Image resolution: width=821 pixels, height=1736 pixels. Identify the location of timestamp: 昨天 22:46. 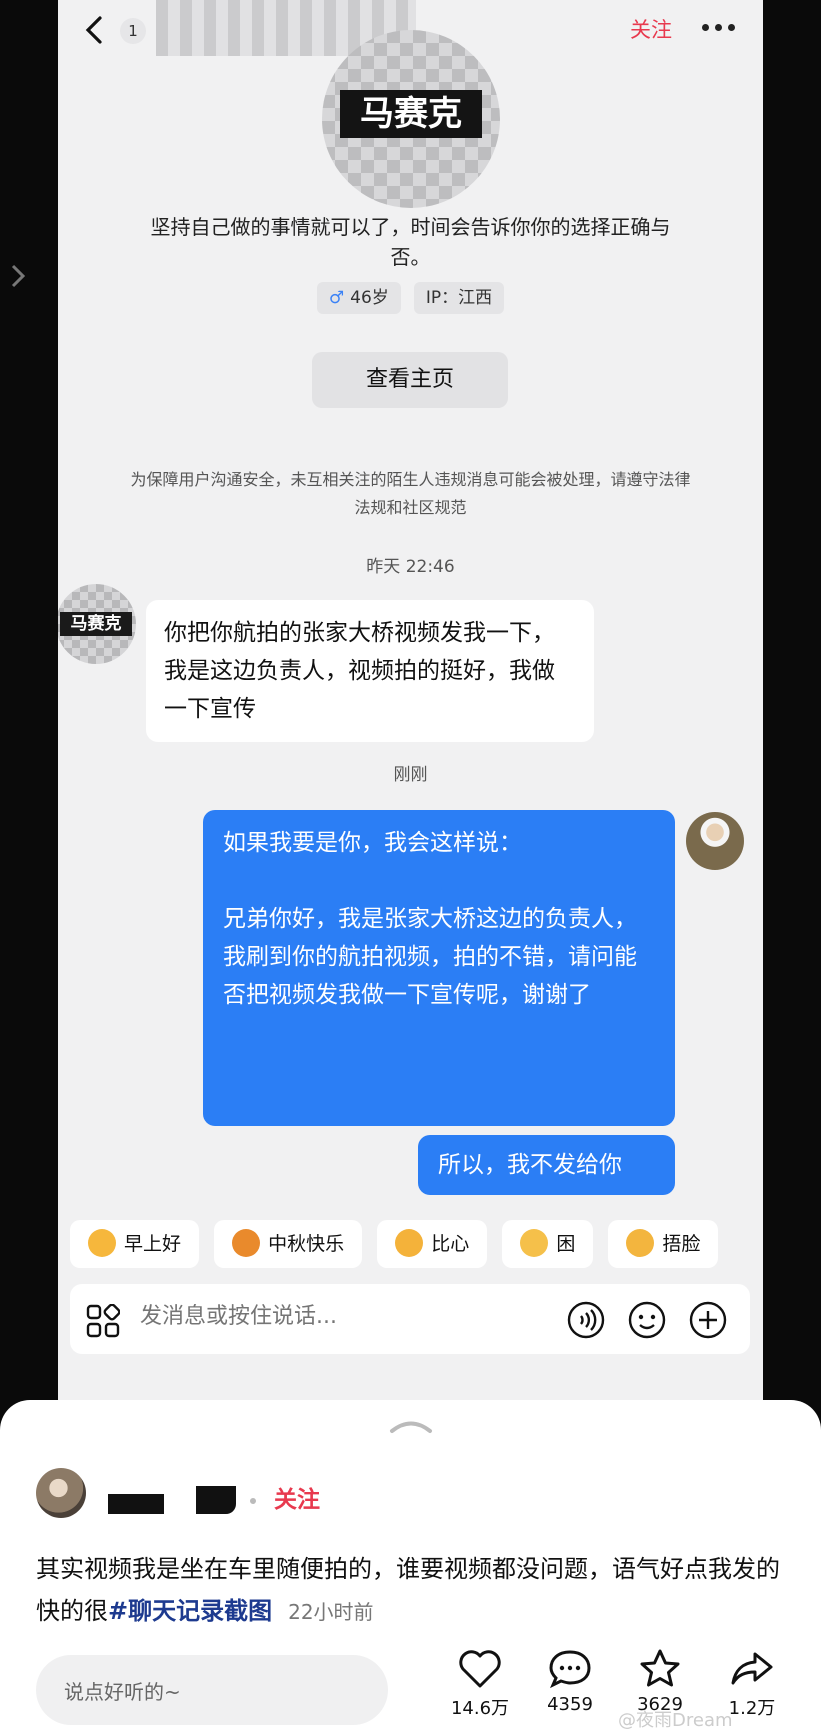
(410, 567).